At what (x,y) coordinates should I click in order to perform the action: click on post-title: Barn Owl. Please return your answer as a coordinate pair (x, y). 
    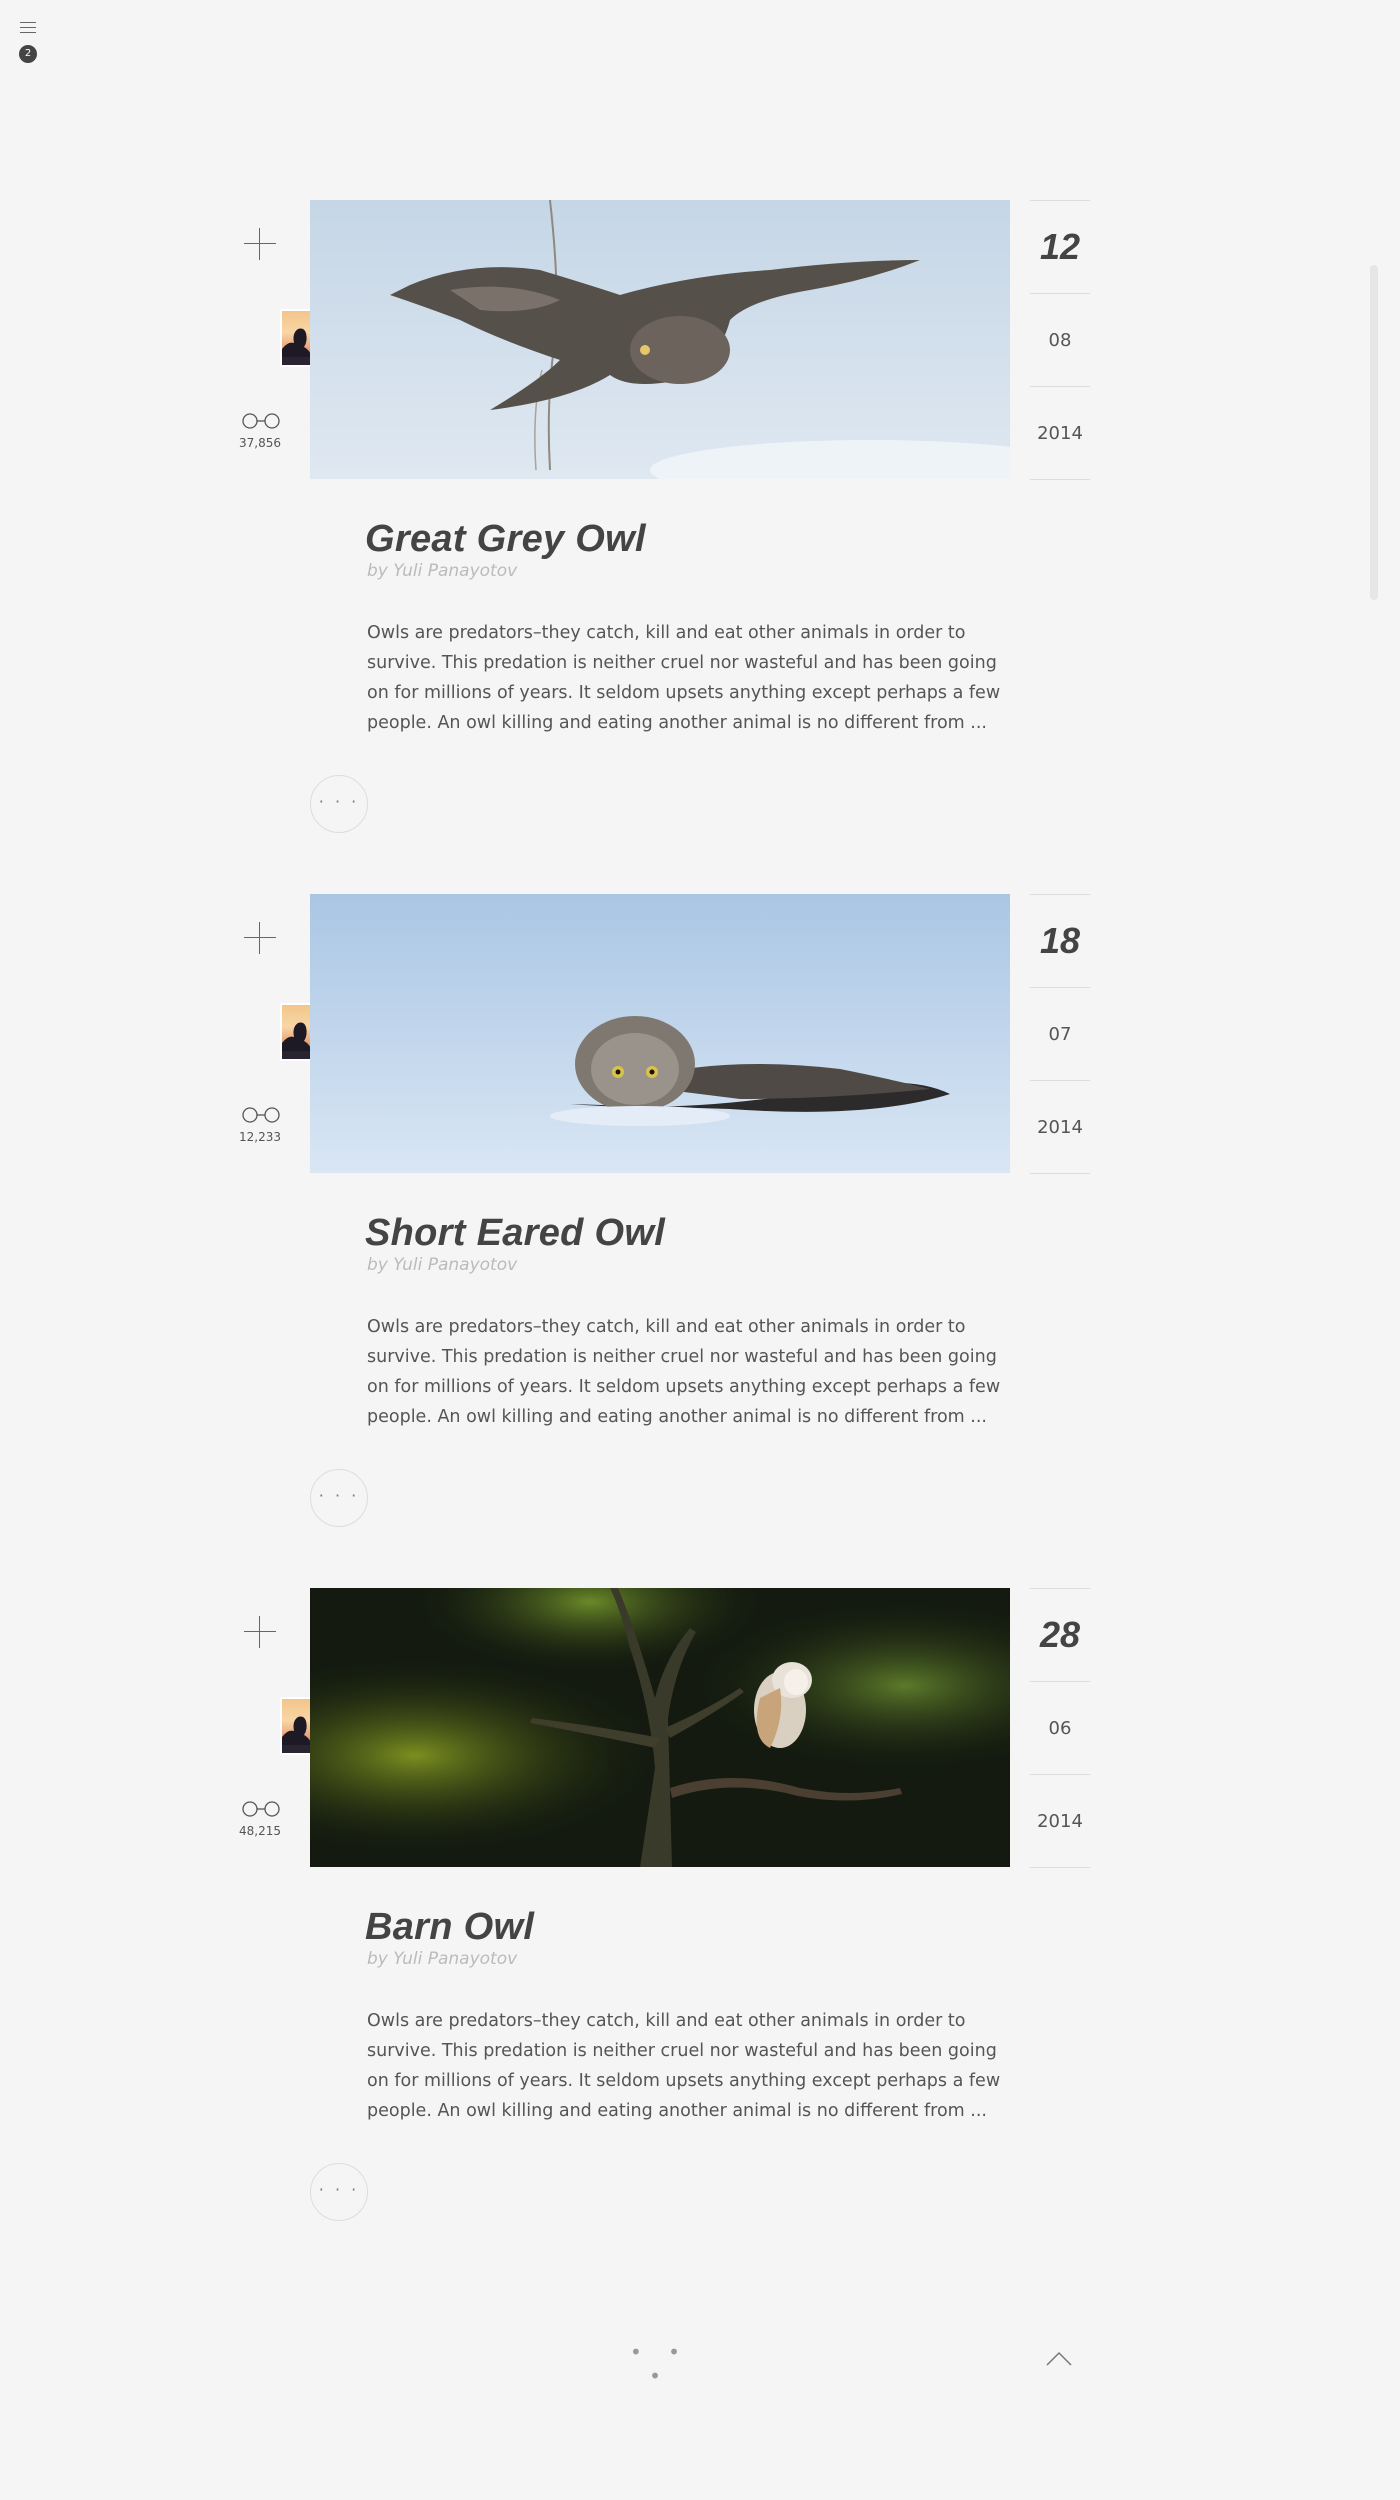
    Looking at the image, I should click on (449, 1927).